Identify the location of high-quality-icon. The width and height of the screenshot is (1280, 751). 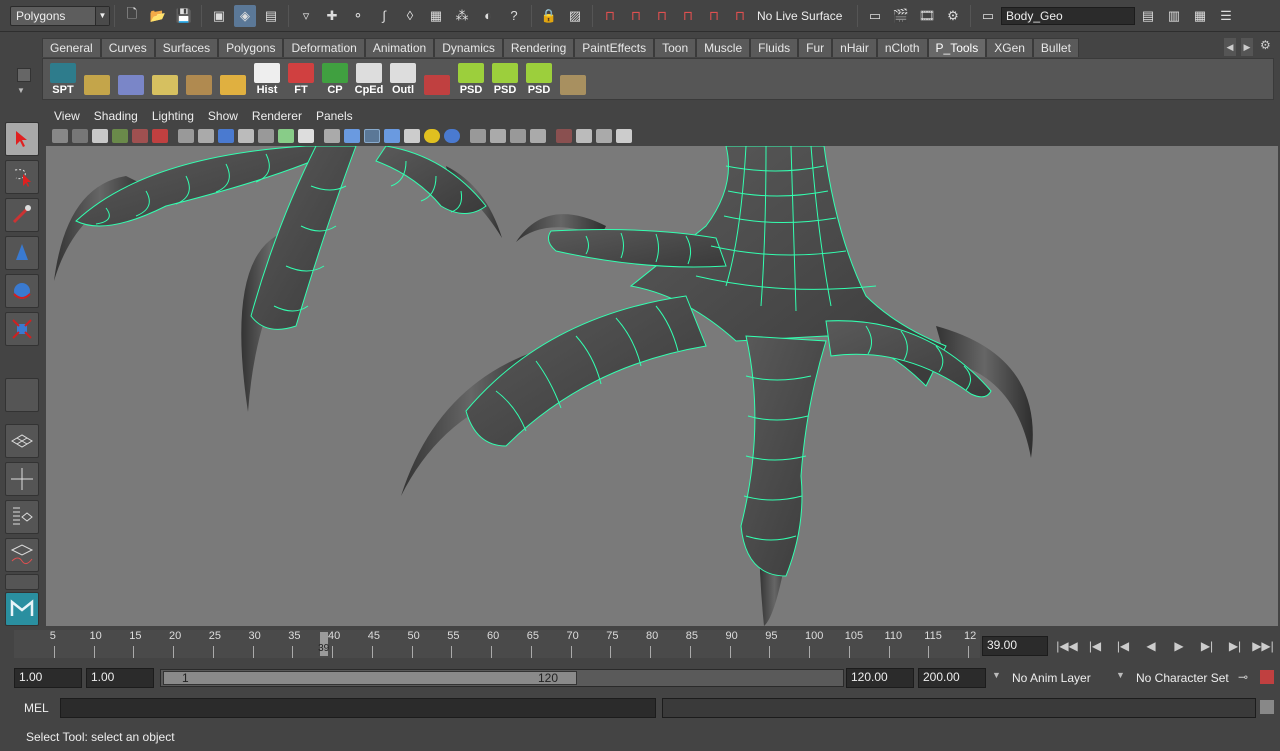
(478, 136).